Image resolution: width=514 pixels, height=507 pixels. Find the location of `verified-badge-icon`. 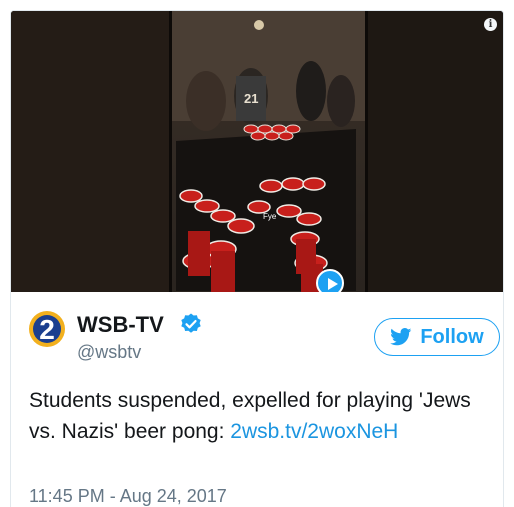

verified-badge-icon is located at coordinates (191, 323).